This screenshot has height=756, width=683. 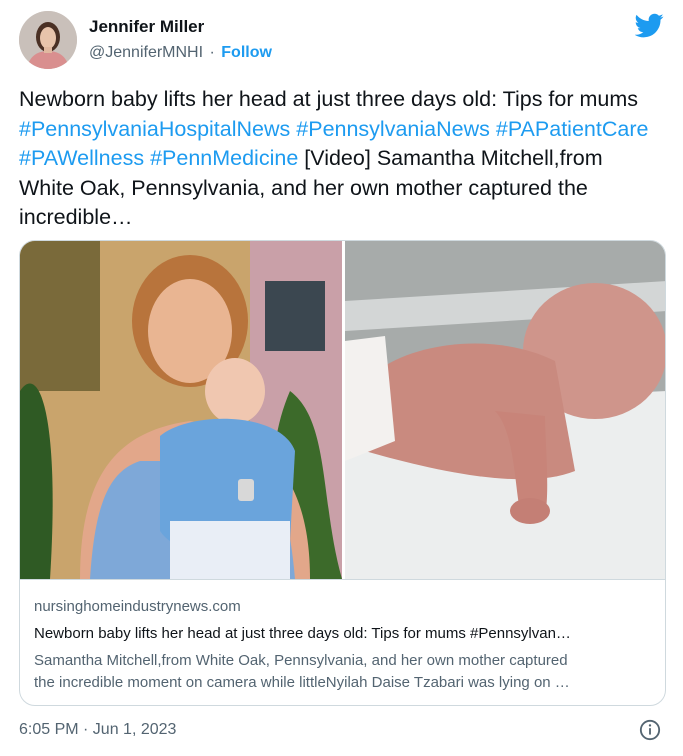 I want to click on card-domain: nursinghomeindustrynews.com, so click(x=137, y=606).